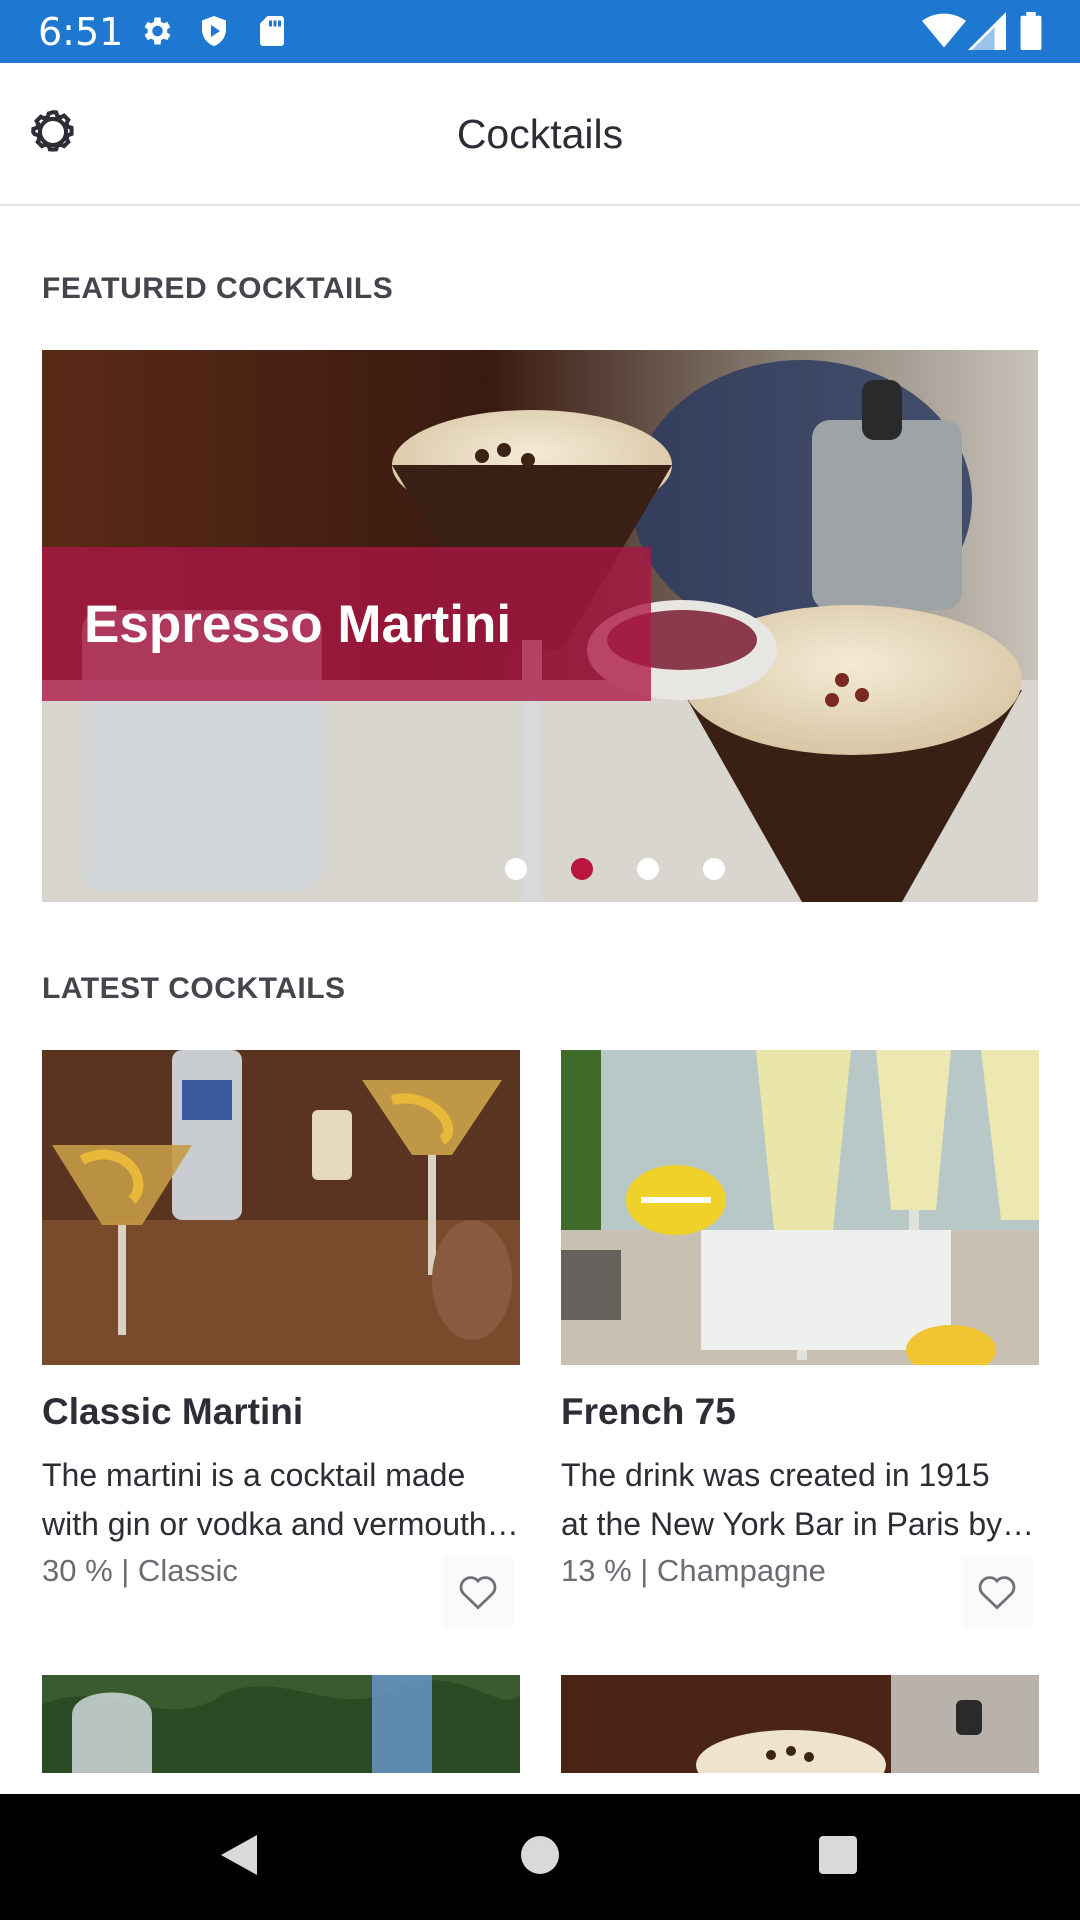 The width and height of the screenshot is (1080, 1920). What do you see at coordinates (173, 1411) in the screenshot?
I see `cocktail-title: Classic Martini` at bounding box center [173, 1411].